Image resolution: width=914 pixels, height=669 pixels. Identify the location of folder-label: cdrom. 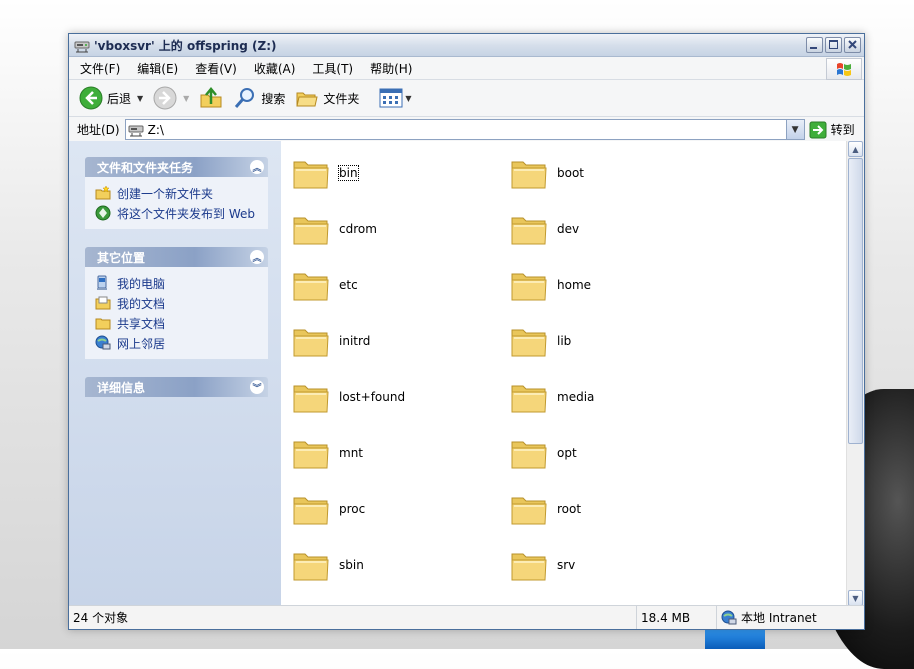
(358, 229).